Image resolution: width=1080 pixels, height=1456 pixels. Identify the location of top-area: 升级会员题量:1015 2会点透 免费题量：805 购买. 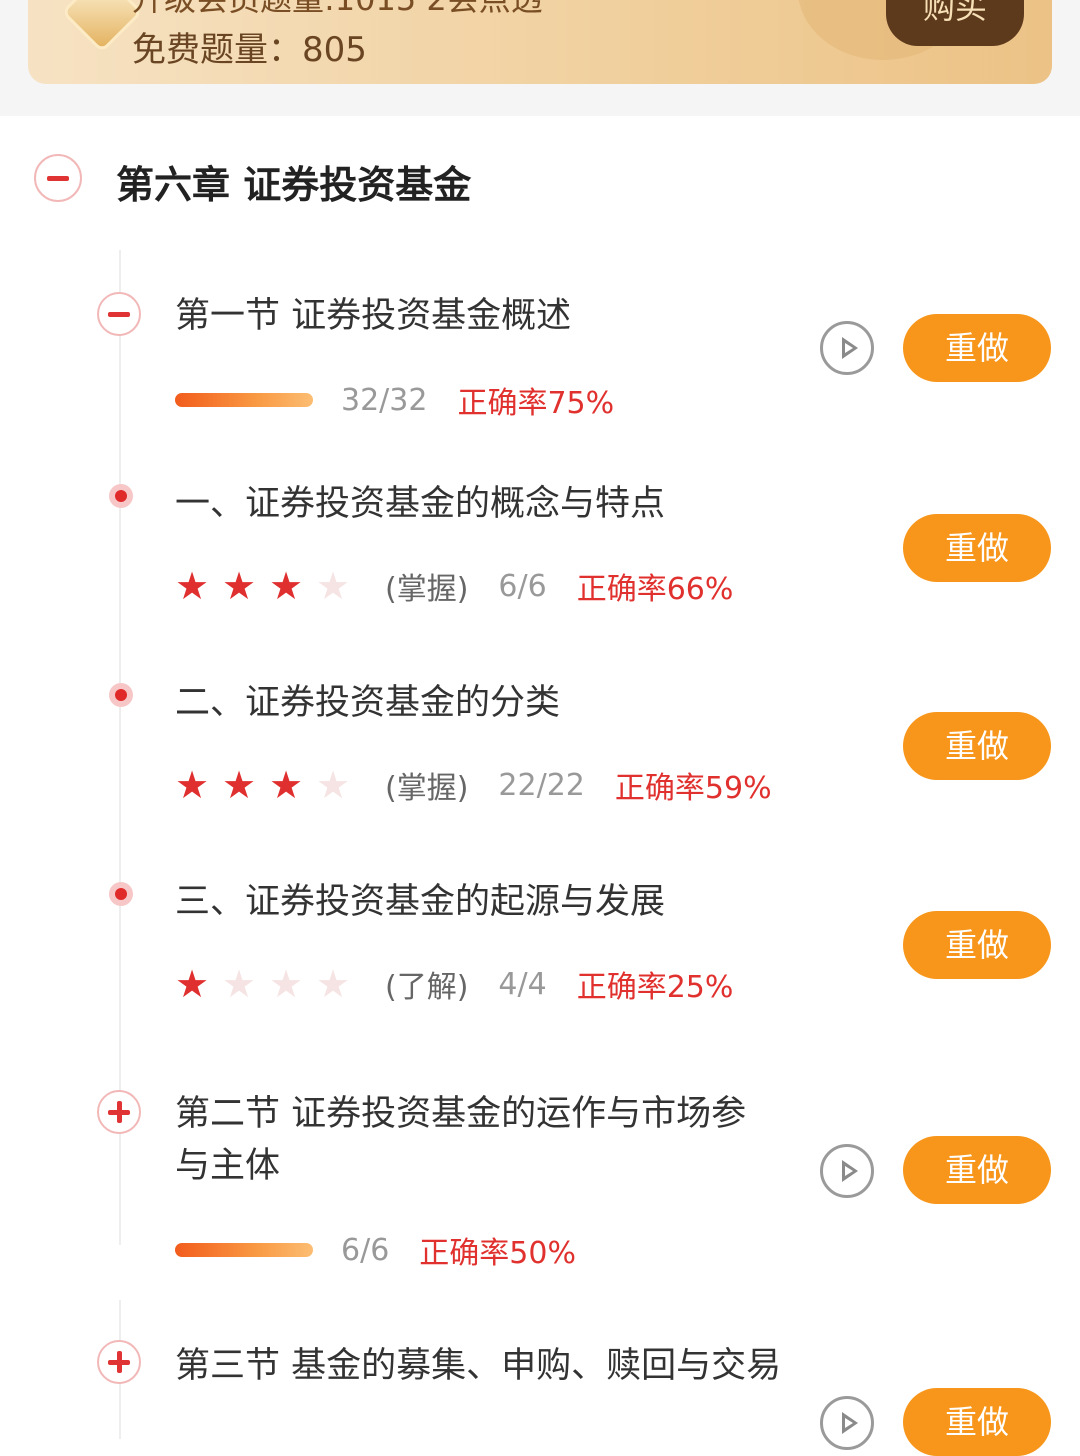
(540, 58).